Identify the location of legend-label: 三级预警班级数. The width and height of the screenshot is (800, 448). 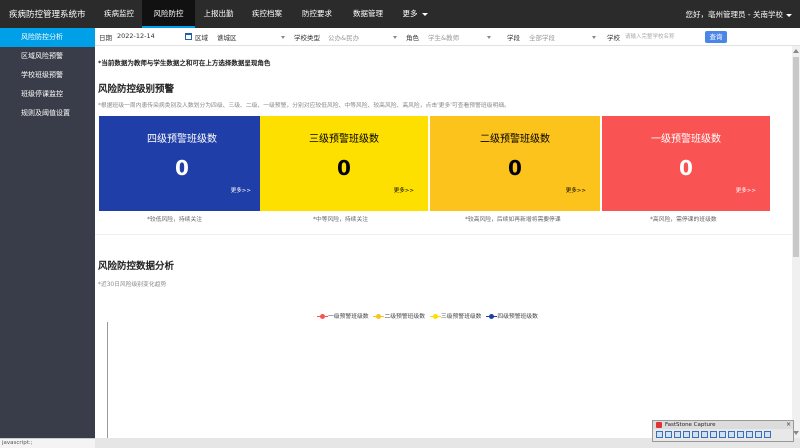
(461, 317).